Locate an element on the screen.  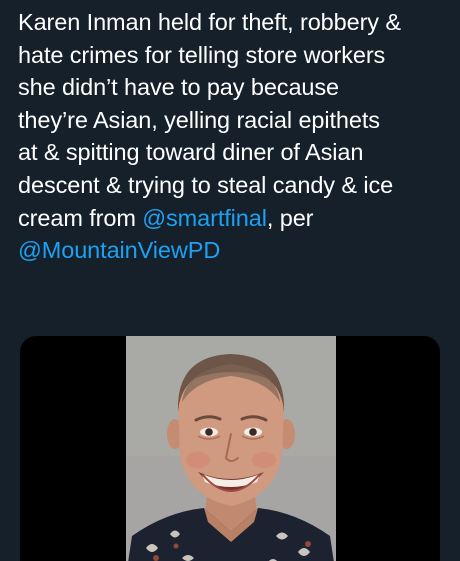
tweet-line-5: at & spitting toward diner of Asian is located at coordinates (191, 152).